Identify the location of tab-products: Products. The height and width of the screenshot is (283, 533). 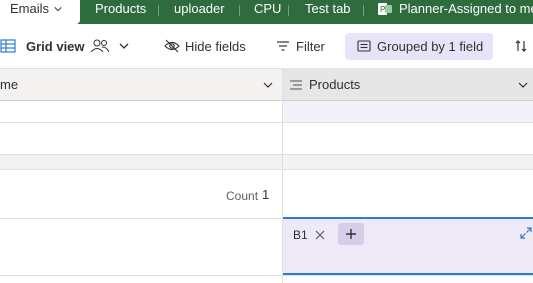
(120, 12).